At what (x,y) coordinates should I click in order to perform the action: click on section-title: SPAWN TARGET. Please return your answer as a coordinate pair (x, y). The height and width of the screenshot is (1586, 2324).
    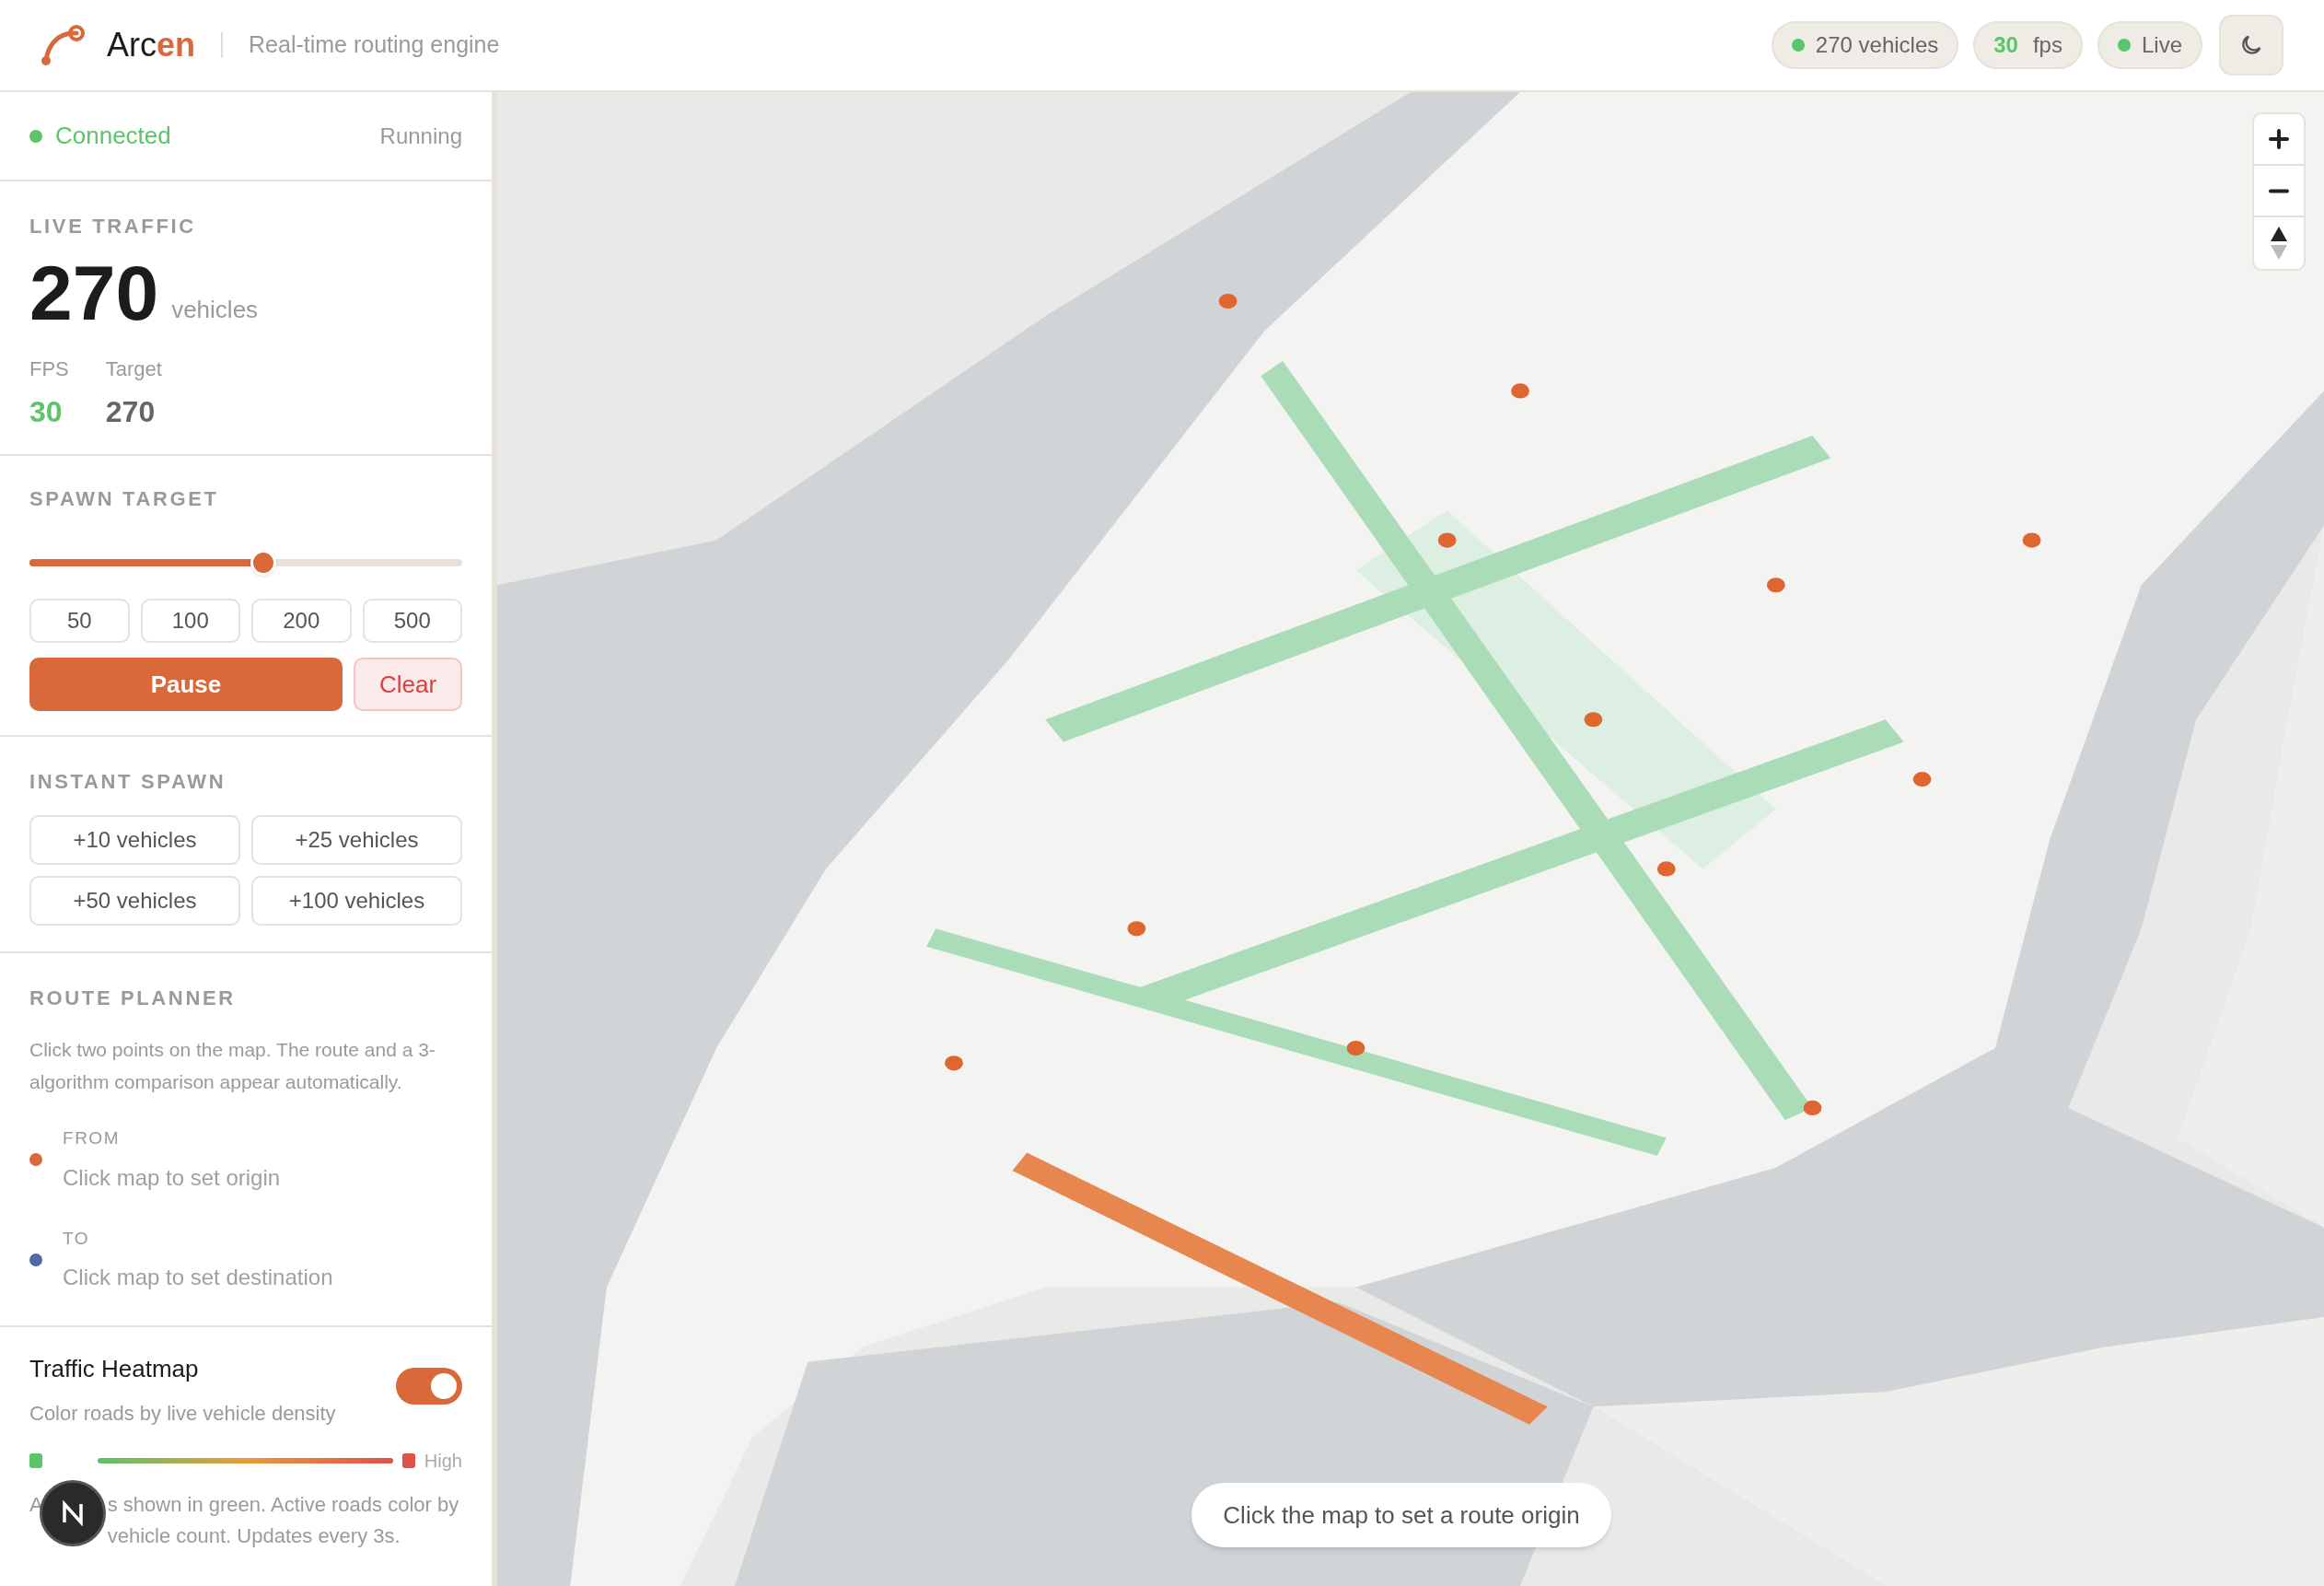
    Looking at the image, I should click on (125, 499).